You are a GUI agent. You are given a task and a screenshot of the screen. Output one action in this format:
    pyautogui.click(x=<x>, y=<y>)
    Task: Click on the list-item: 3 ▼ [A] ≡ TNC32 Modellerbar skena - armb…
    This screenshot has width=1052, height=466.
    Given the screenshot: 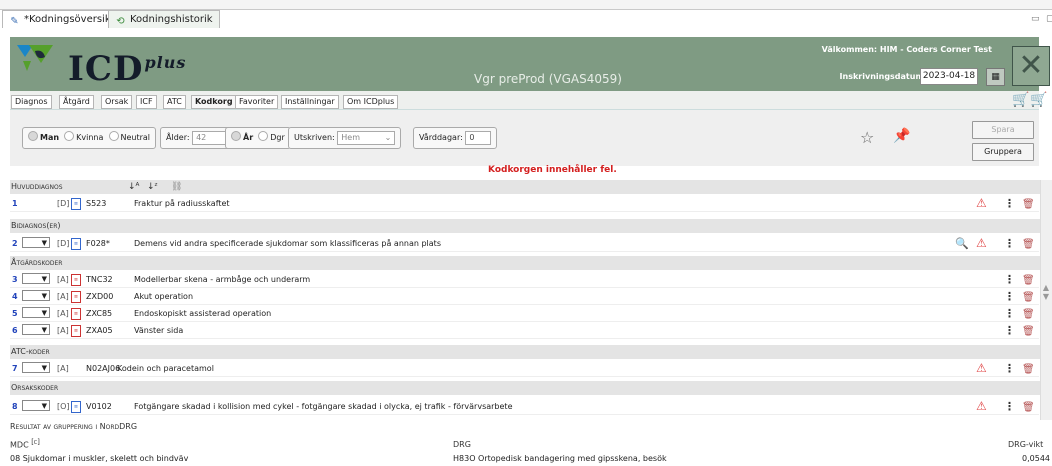 What is the action you would take?
    pyautogui.click(x=524, y=280)
    